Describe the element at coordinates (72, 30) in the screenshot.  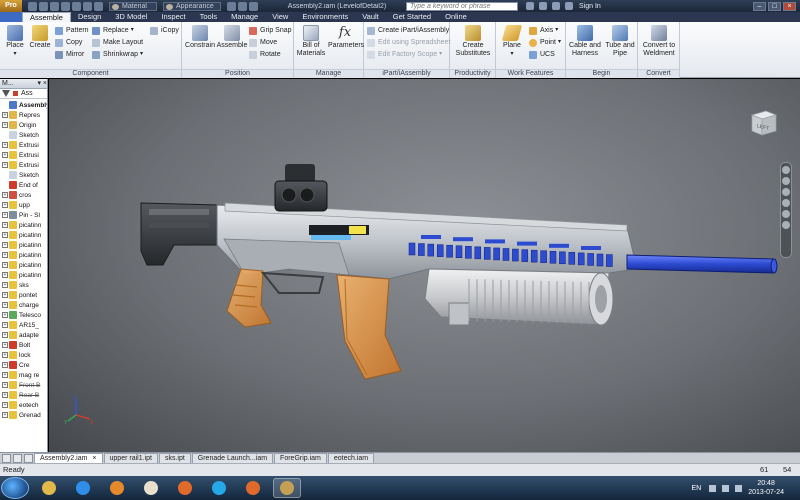
I see `pattern-button: Pattern` at that location.